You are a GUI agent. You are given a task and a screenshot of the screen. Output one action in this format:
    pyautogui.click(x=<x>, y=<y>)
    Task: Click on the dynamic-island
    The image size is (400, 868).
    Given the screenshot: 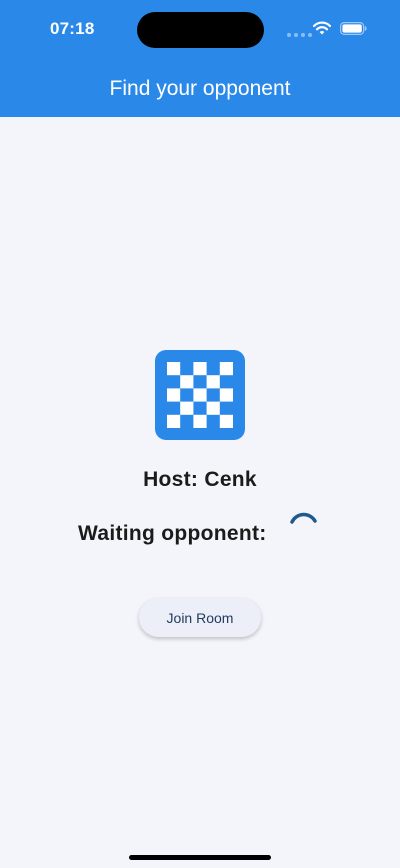 What is the action you would take?
    pyautogui.click(x=200, y=30)
    